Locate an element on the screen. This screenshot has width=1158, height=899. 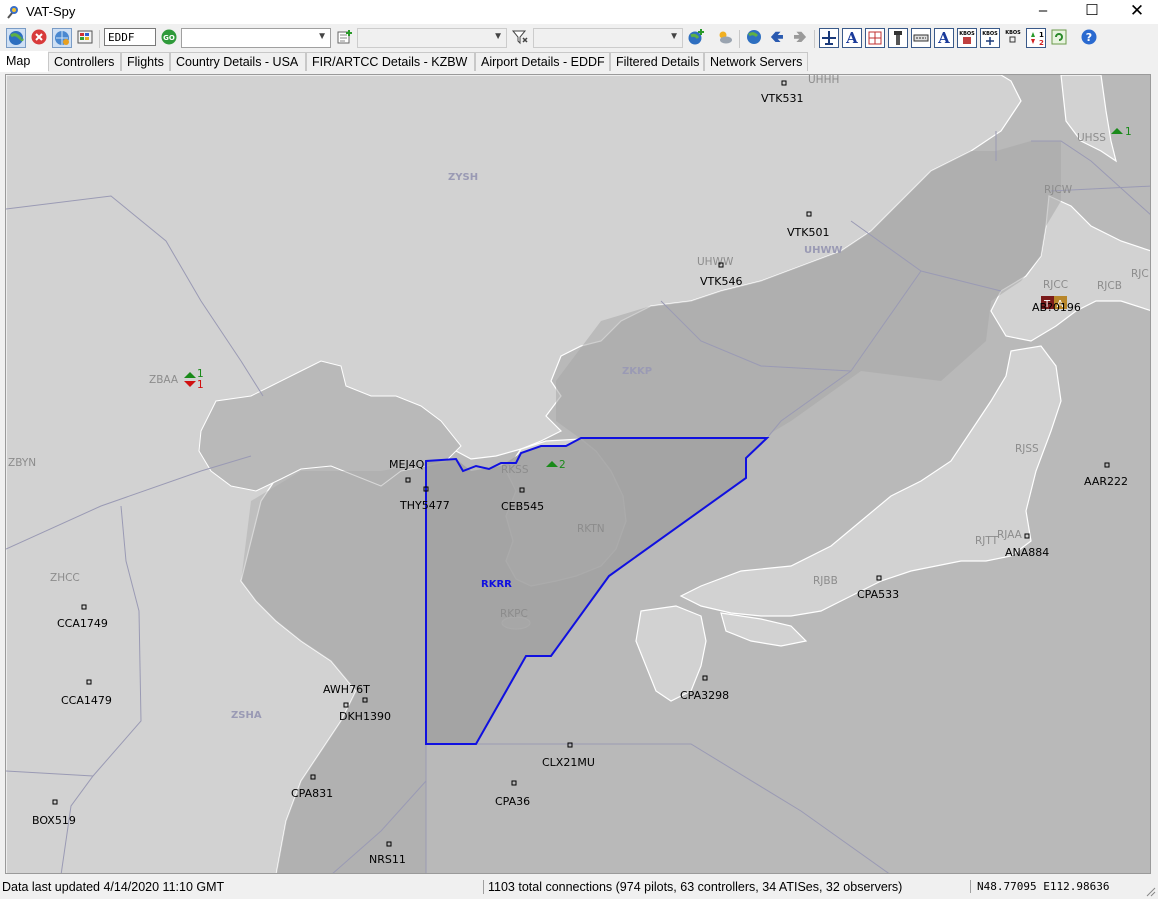
airport-label: ZHCC is located at coordinates (65, 578).